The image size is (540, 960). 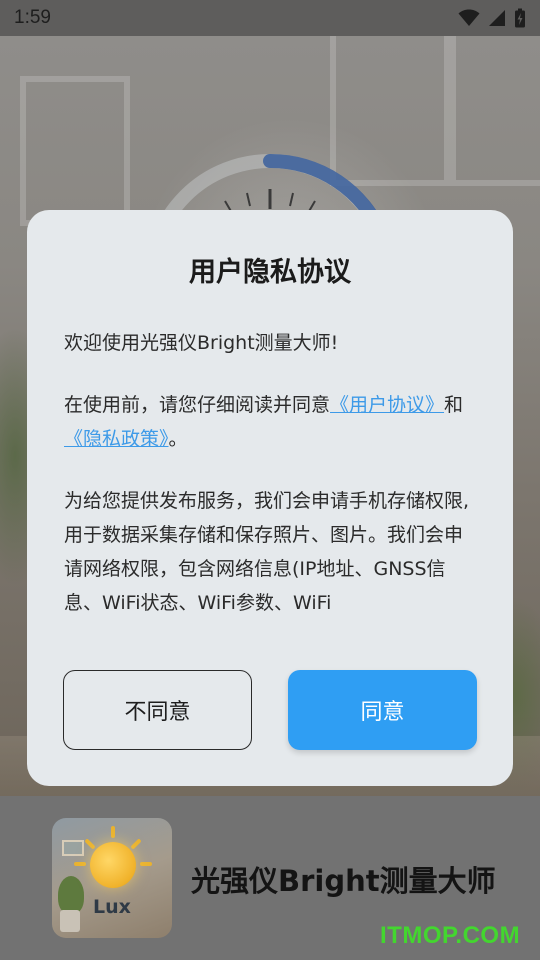 What do you see at coordinates (520, 18) in the screenshot?
I see `battery-charging-icon` at bounding box center [520, 18].